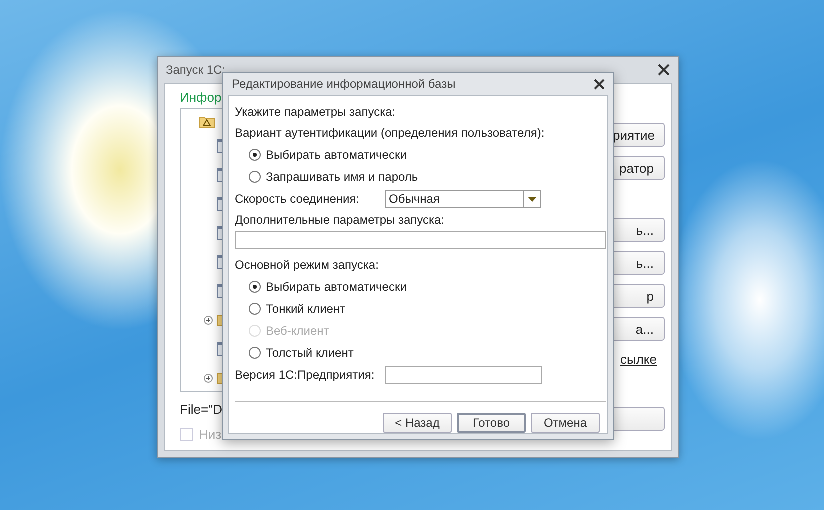  Describe the element at coordinates (463, 199) in the screenshot. I see `speed-dropdown: Обычная` at that location.